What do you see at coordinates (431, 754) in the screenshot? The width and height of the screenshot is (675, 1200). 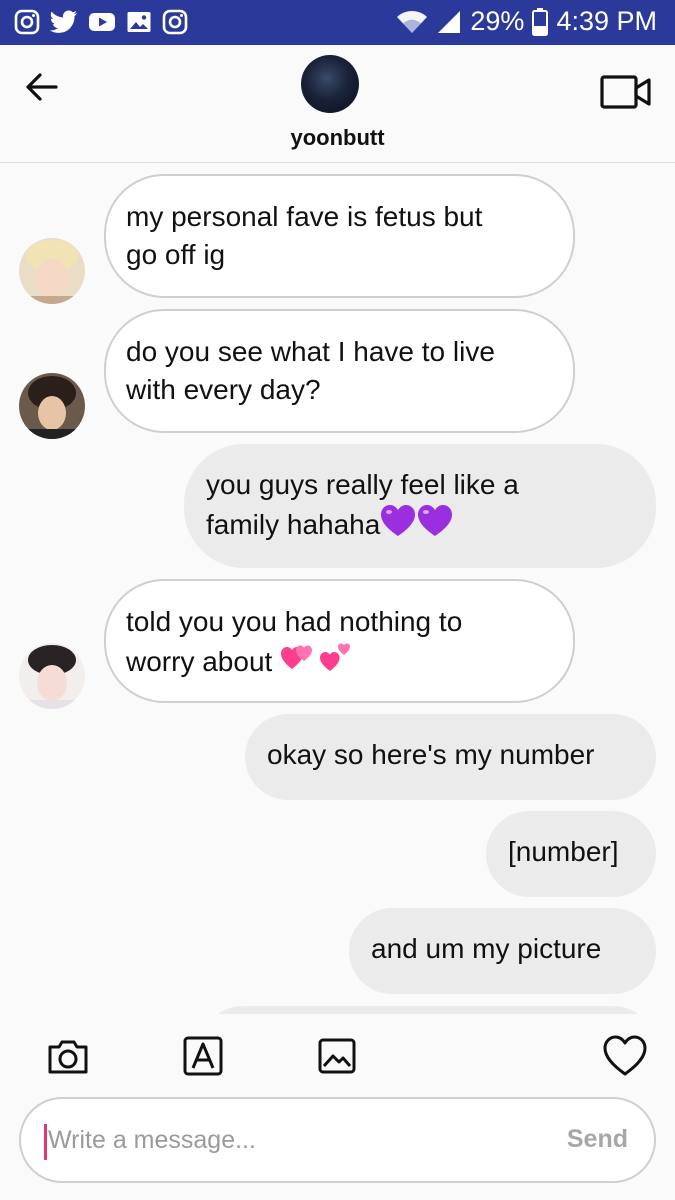 I see `message-line: okay so here's my number` at bounding box center [431, 754].